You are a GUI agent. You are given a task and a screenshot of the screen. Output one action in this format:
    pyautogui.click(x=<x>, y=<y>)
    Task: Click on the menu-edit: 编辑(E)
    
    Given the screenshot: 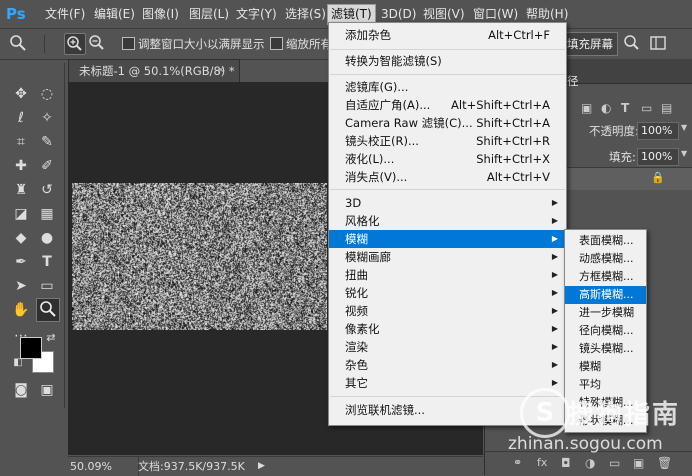 What is the action you would take?
    pyautogui.click(x=114, y=14)
    